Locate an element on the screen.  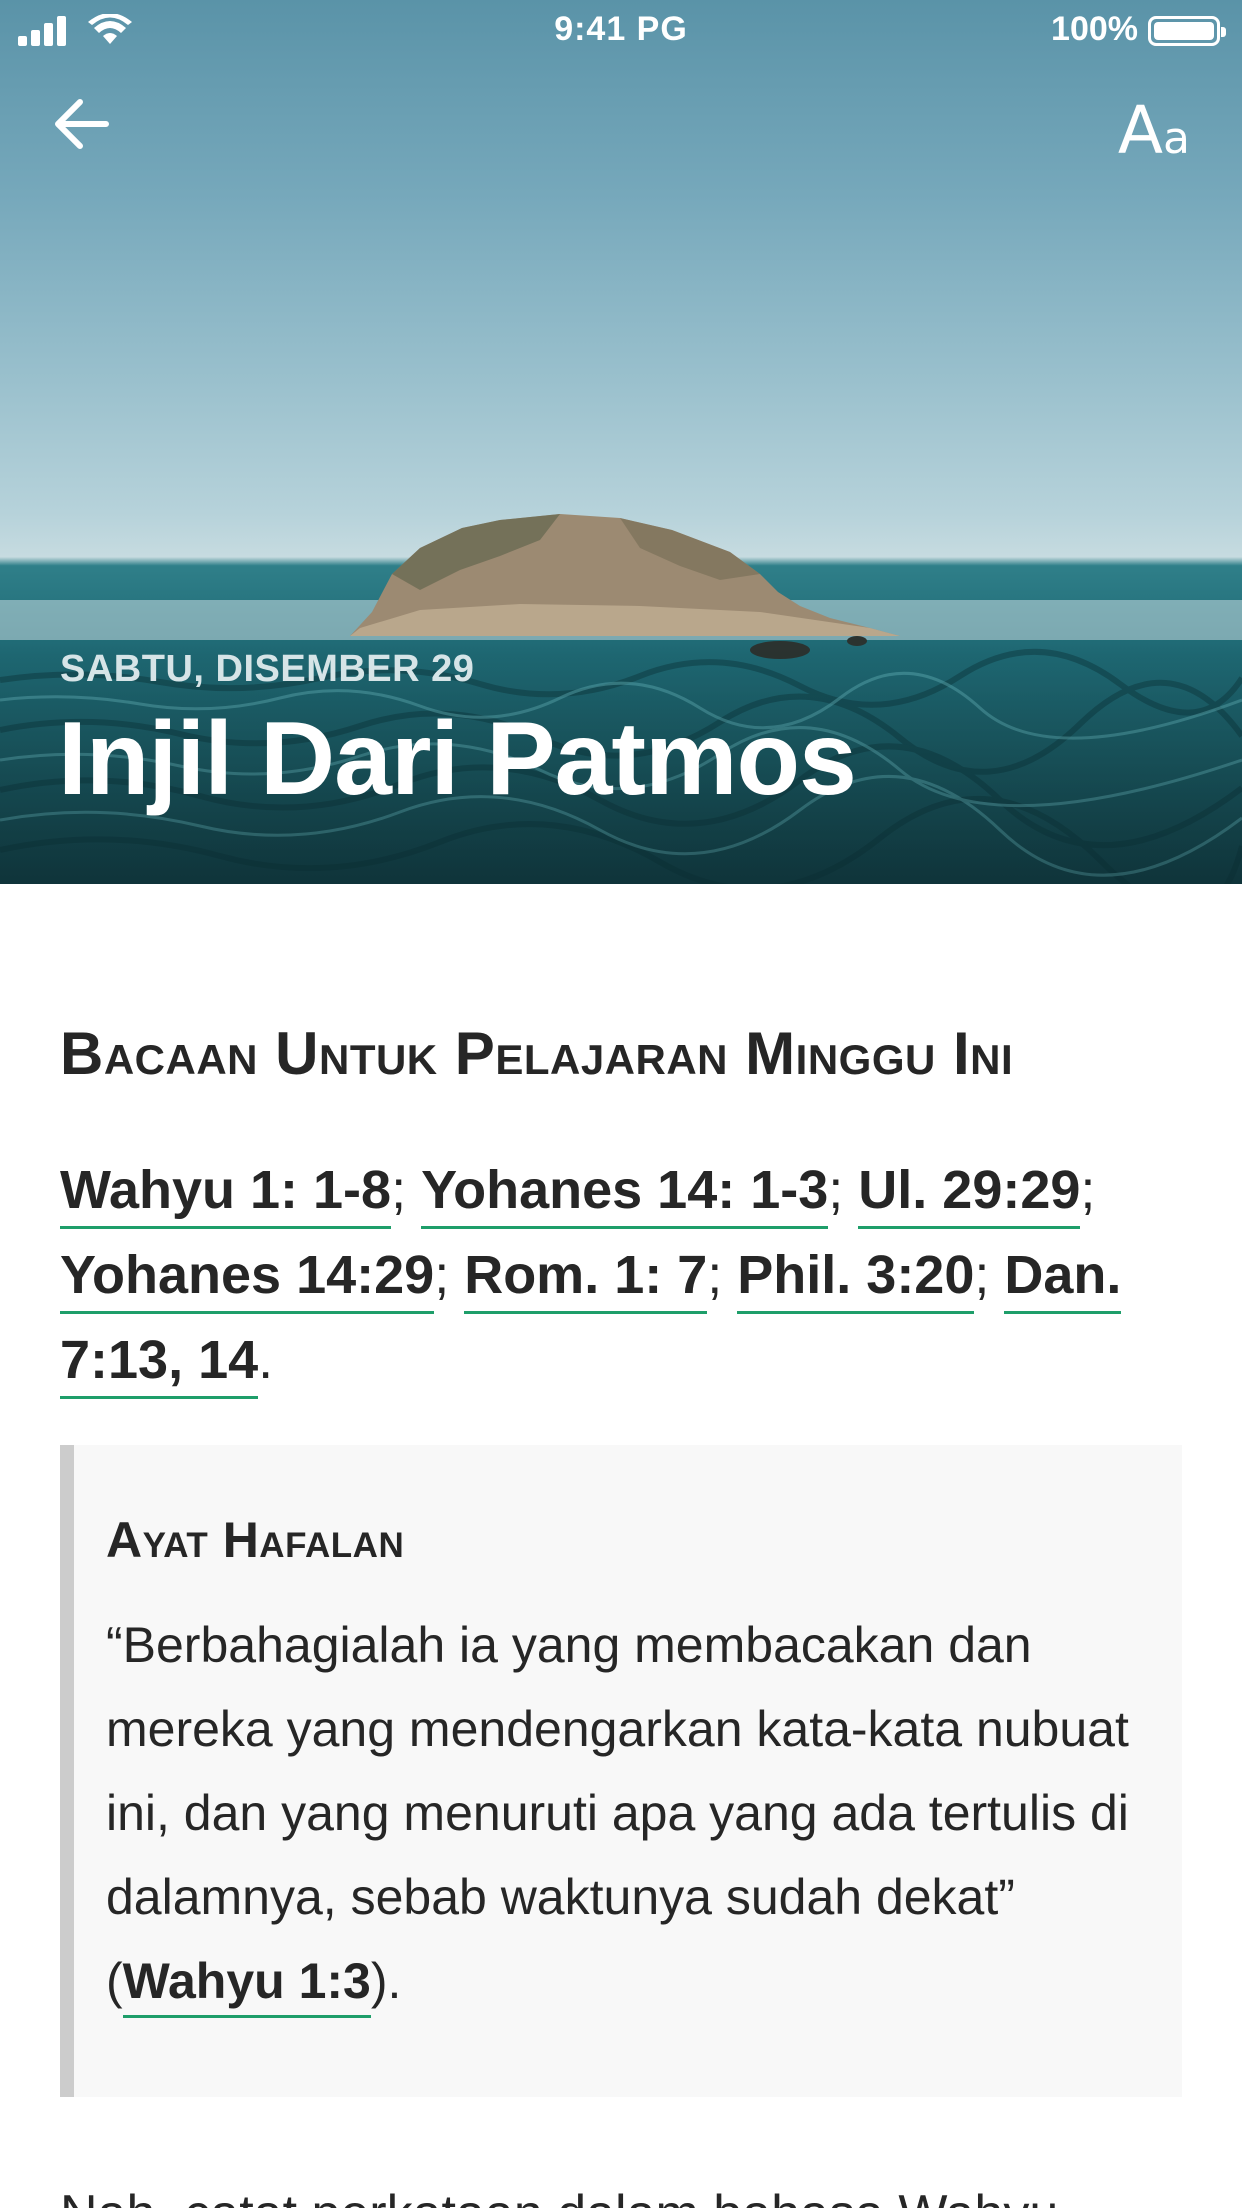
body-paragraph: Nah, catat perkataan dalam bahasa Wahyu is located at coordinates (559, 2196).